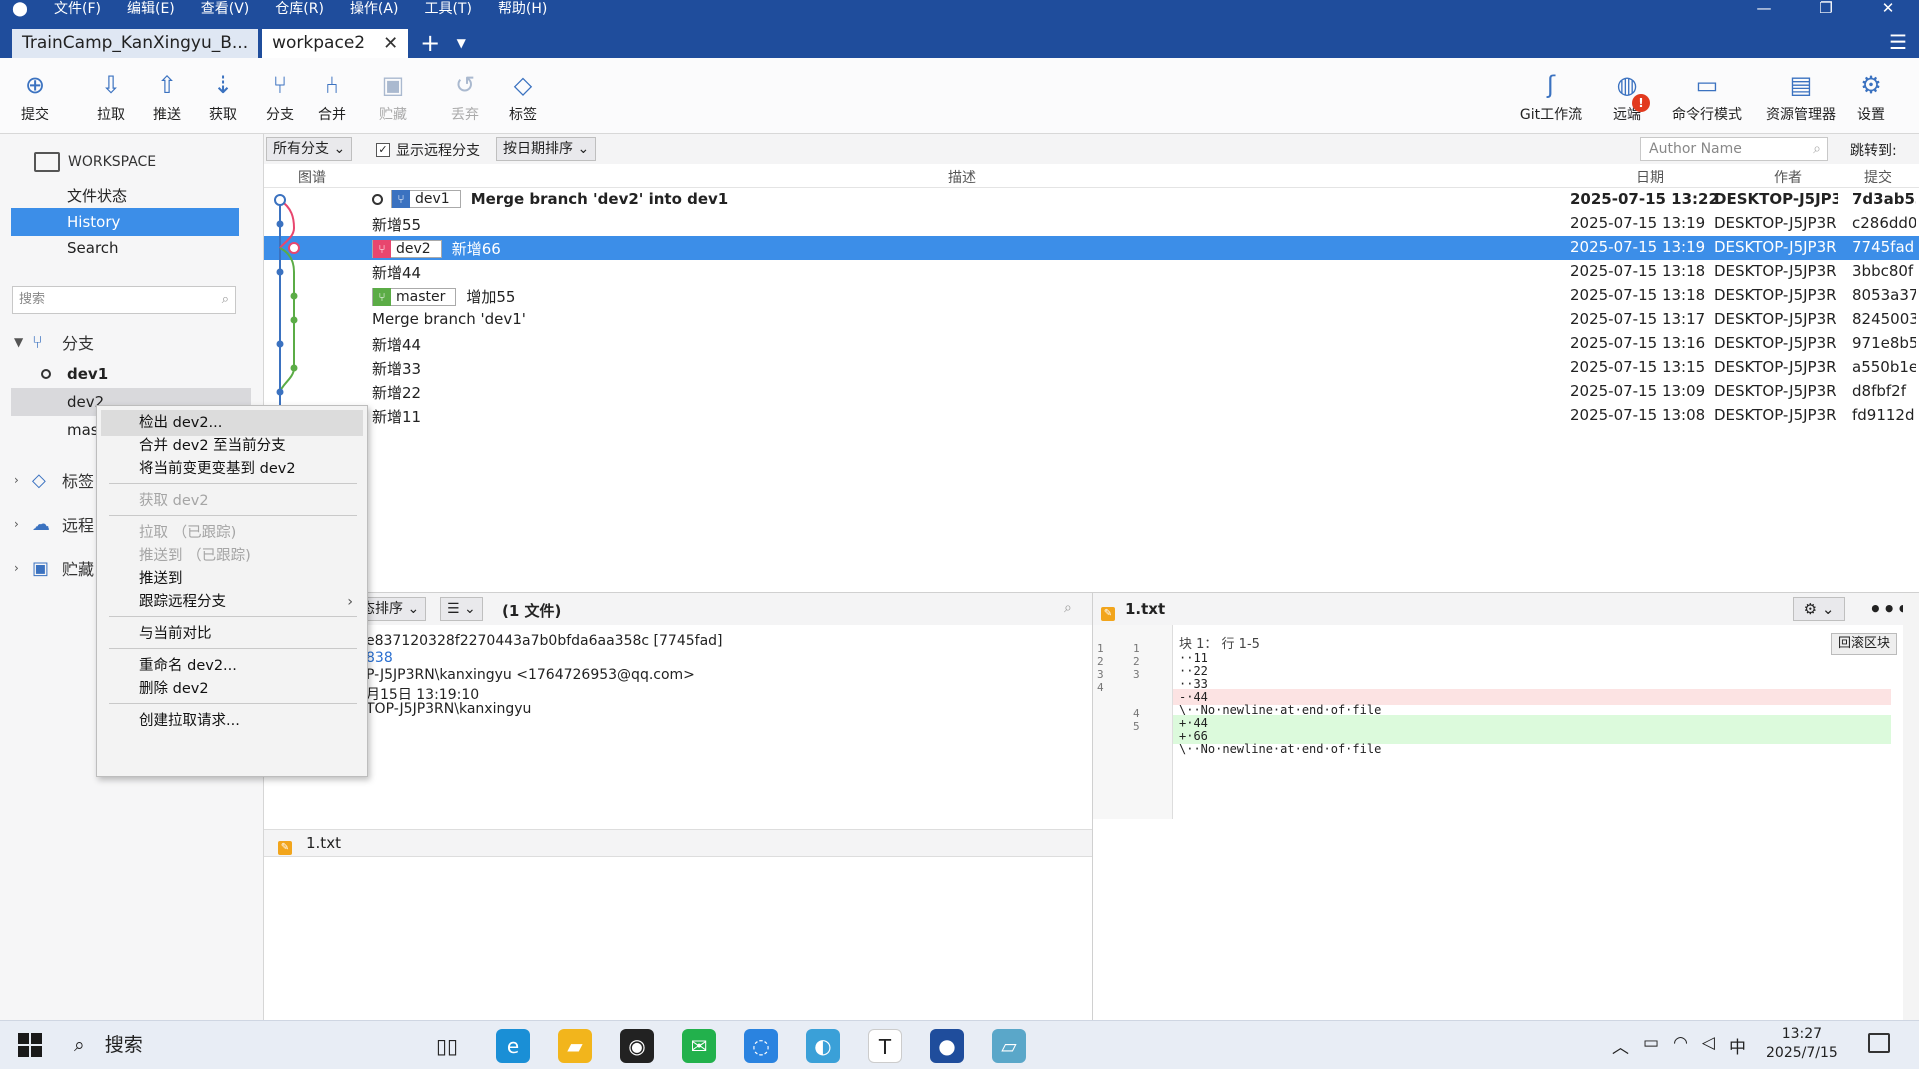 The height and width of the screenshot is (1069, 1919). Describe the element at coordinates (1680, 1045) in the screenshot. I see `wifi-icon: ◠` at that location.